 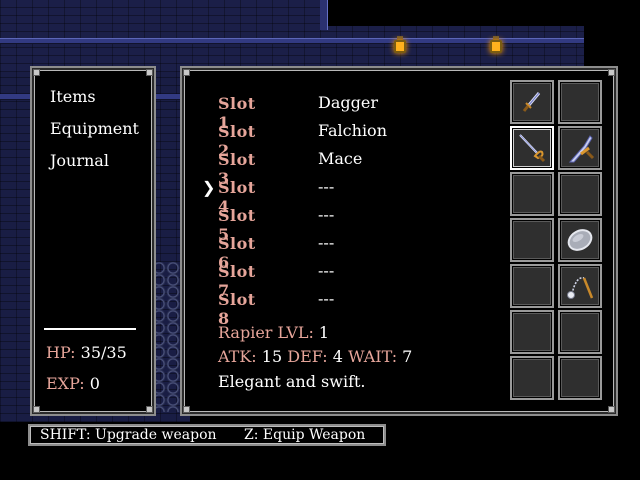 I want to click on divider, so click(x=90, y=329).